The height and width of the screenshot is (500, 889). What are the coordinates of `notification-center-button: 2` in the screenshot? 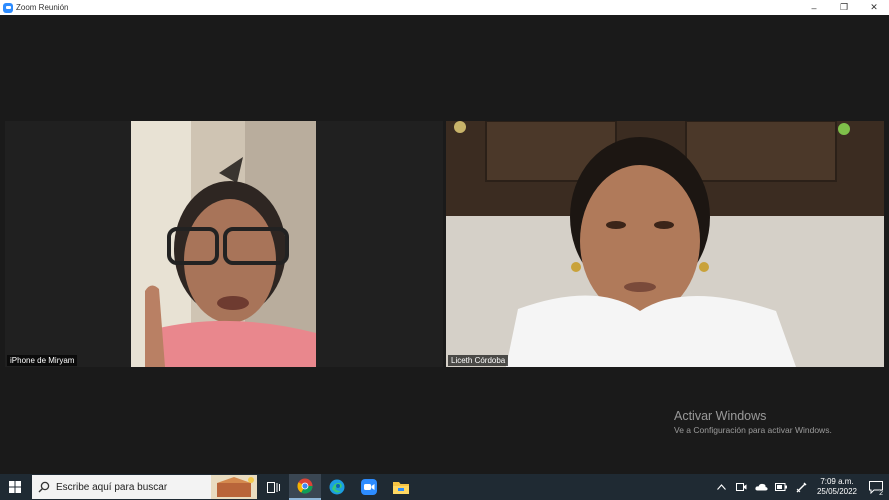 It's located at (876, 487).